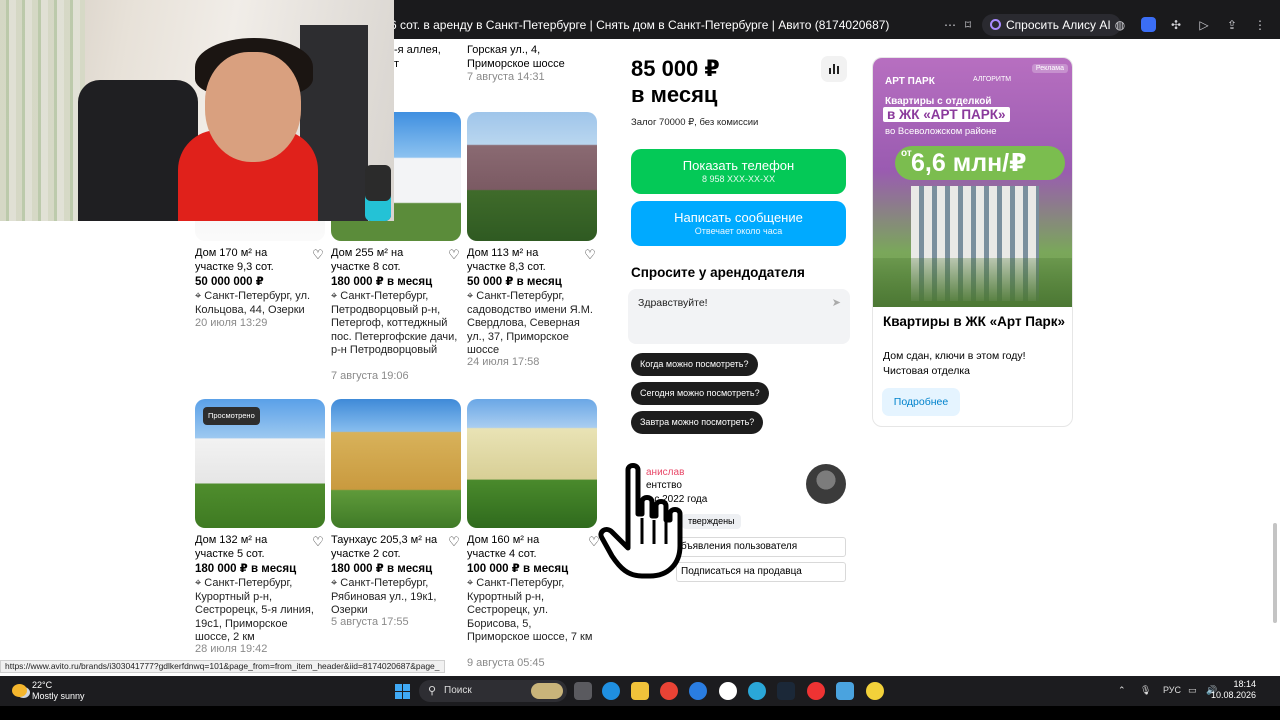 The width and height of the screenshot is (1280, 720). Describe the element at coordinates (738, 223) in the screenshot. I see `write-message-button: Написать сообщение Отвечает около часа` at that location.